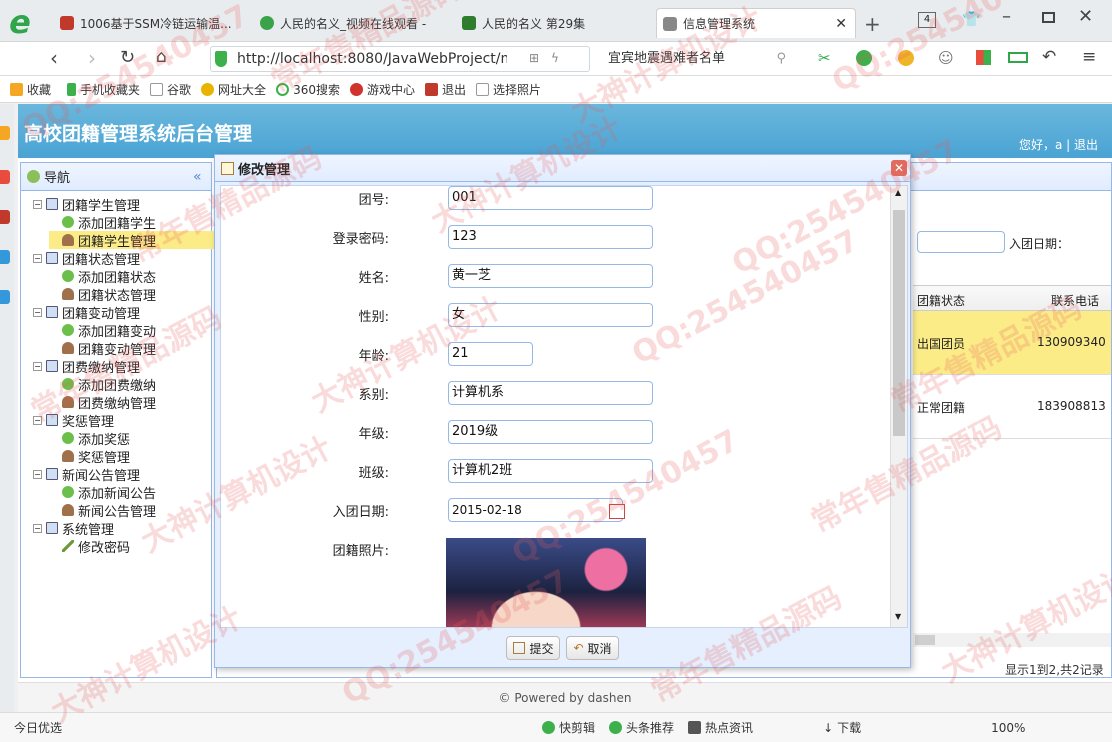  Describe the element at coordinates (941, 300) in the screenshot. I see `column-header: 团籍状态` at that location.